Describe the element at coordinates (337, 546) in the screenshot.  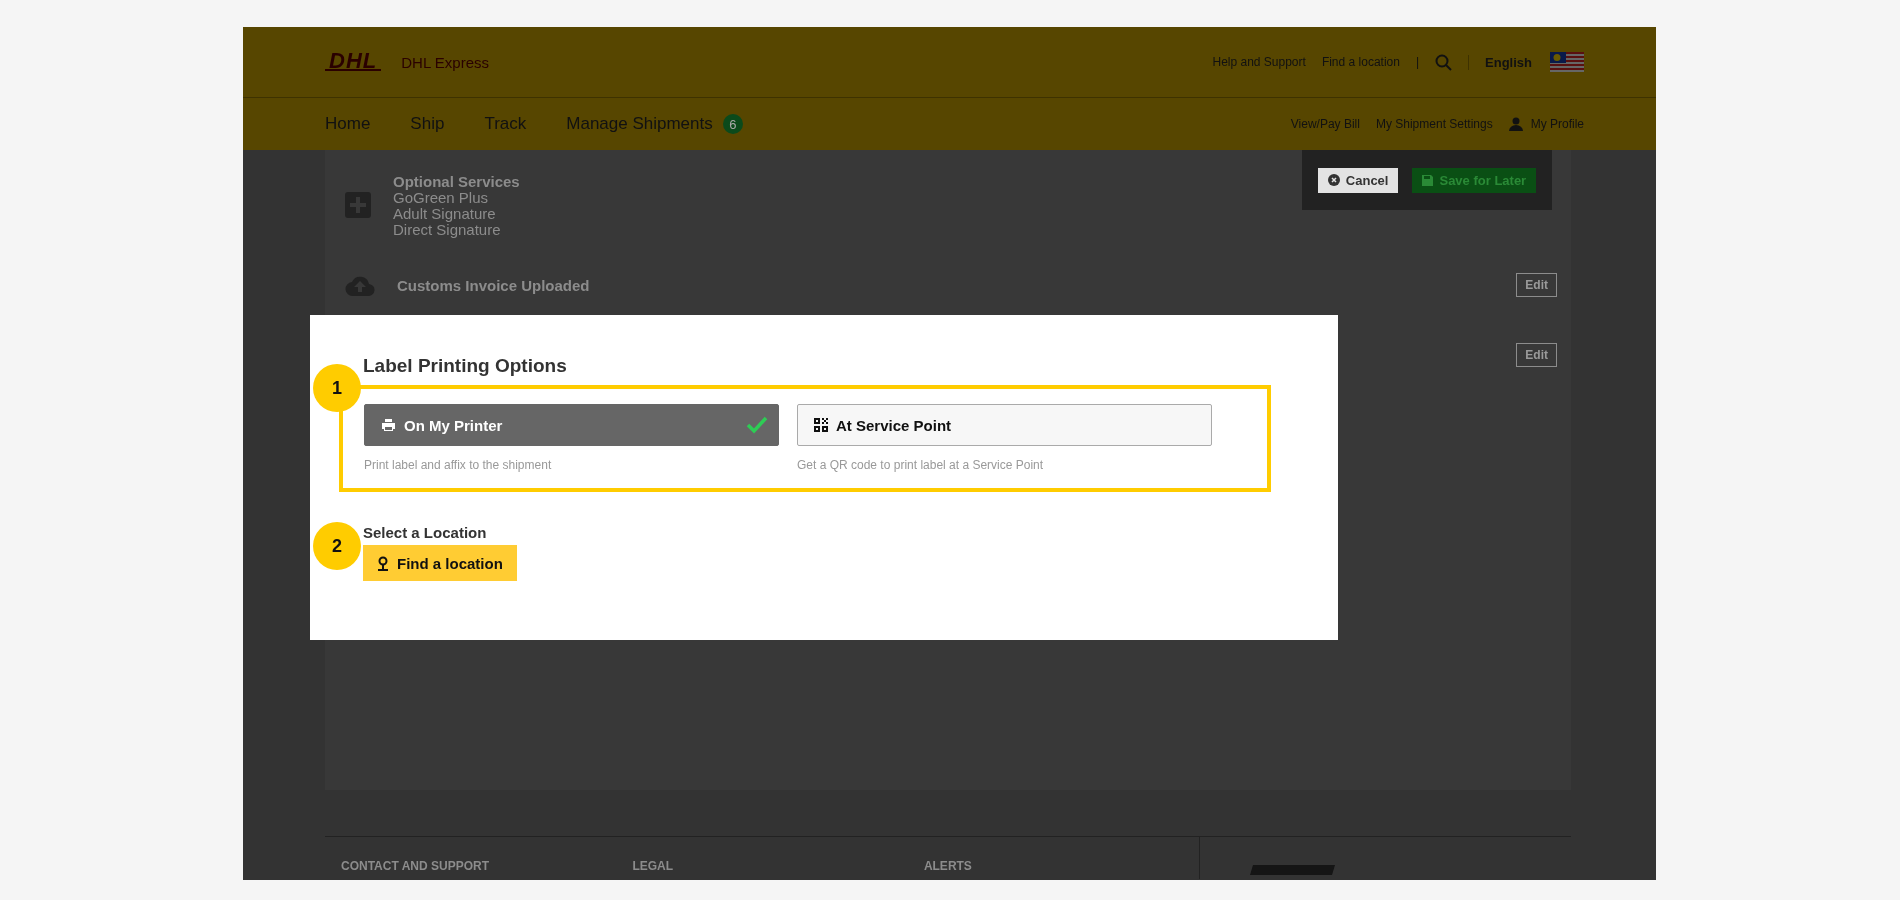
I see `step-badge: 2` at that location.